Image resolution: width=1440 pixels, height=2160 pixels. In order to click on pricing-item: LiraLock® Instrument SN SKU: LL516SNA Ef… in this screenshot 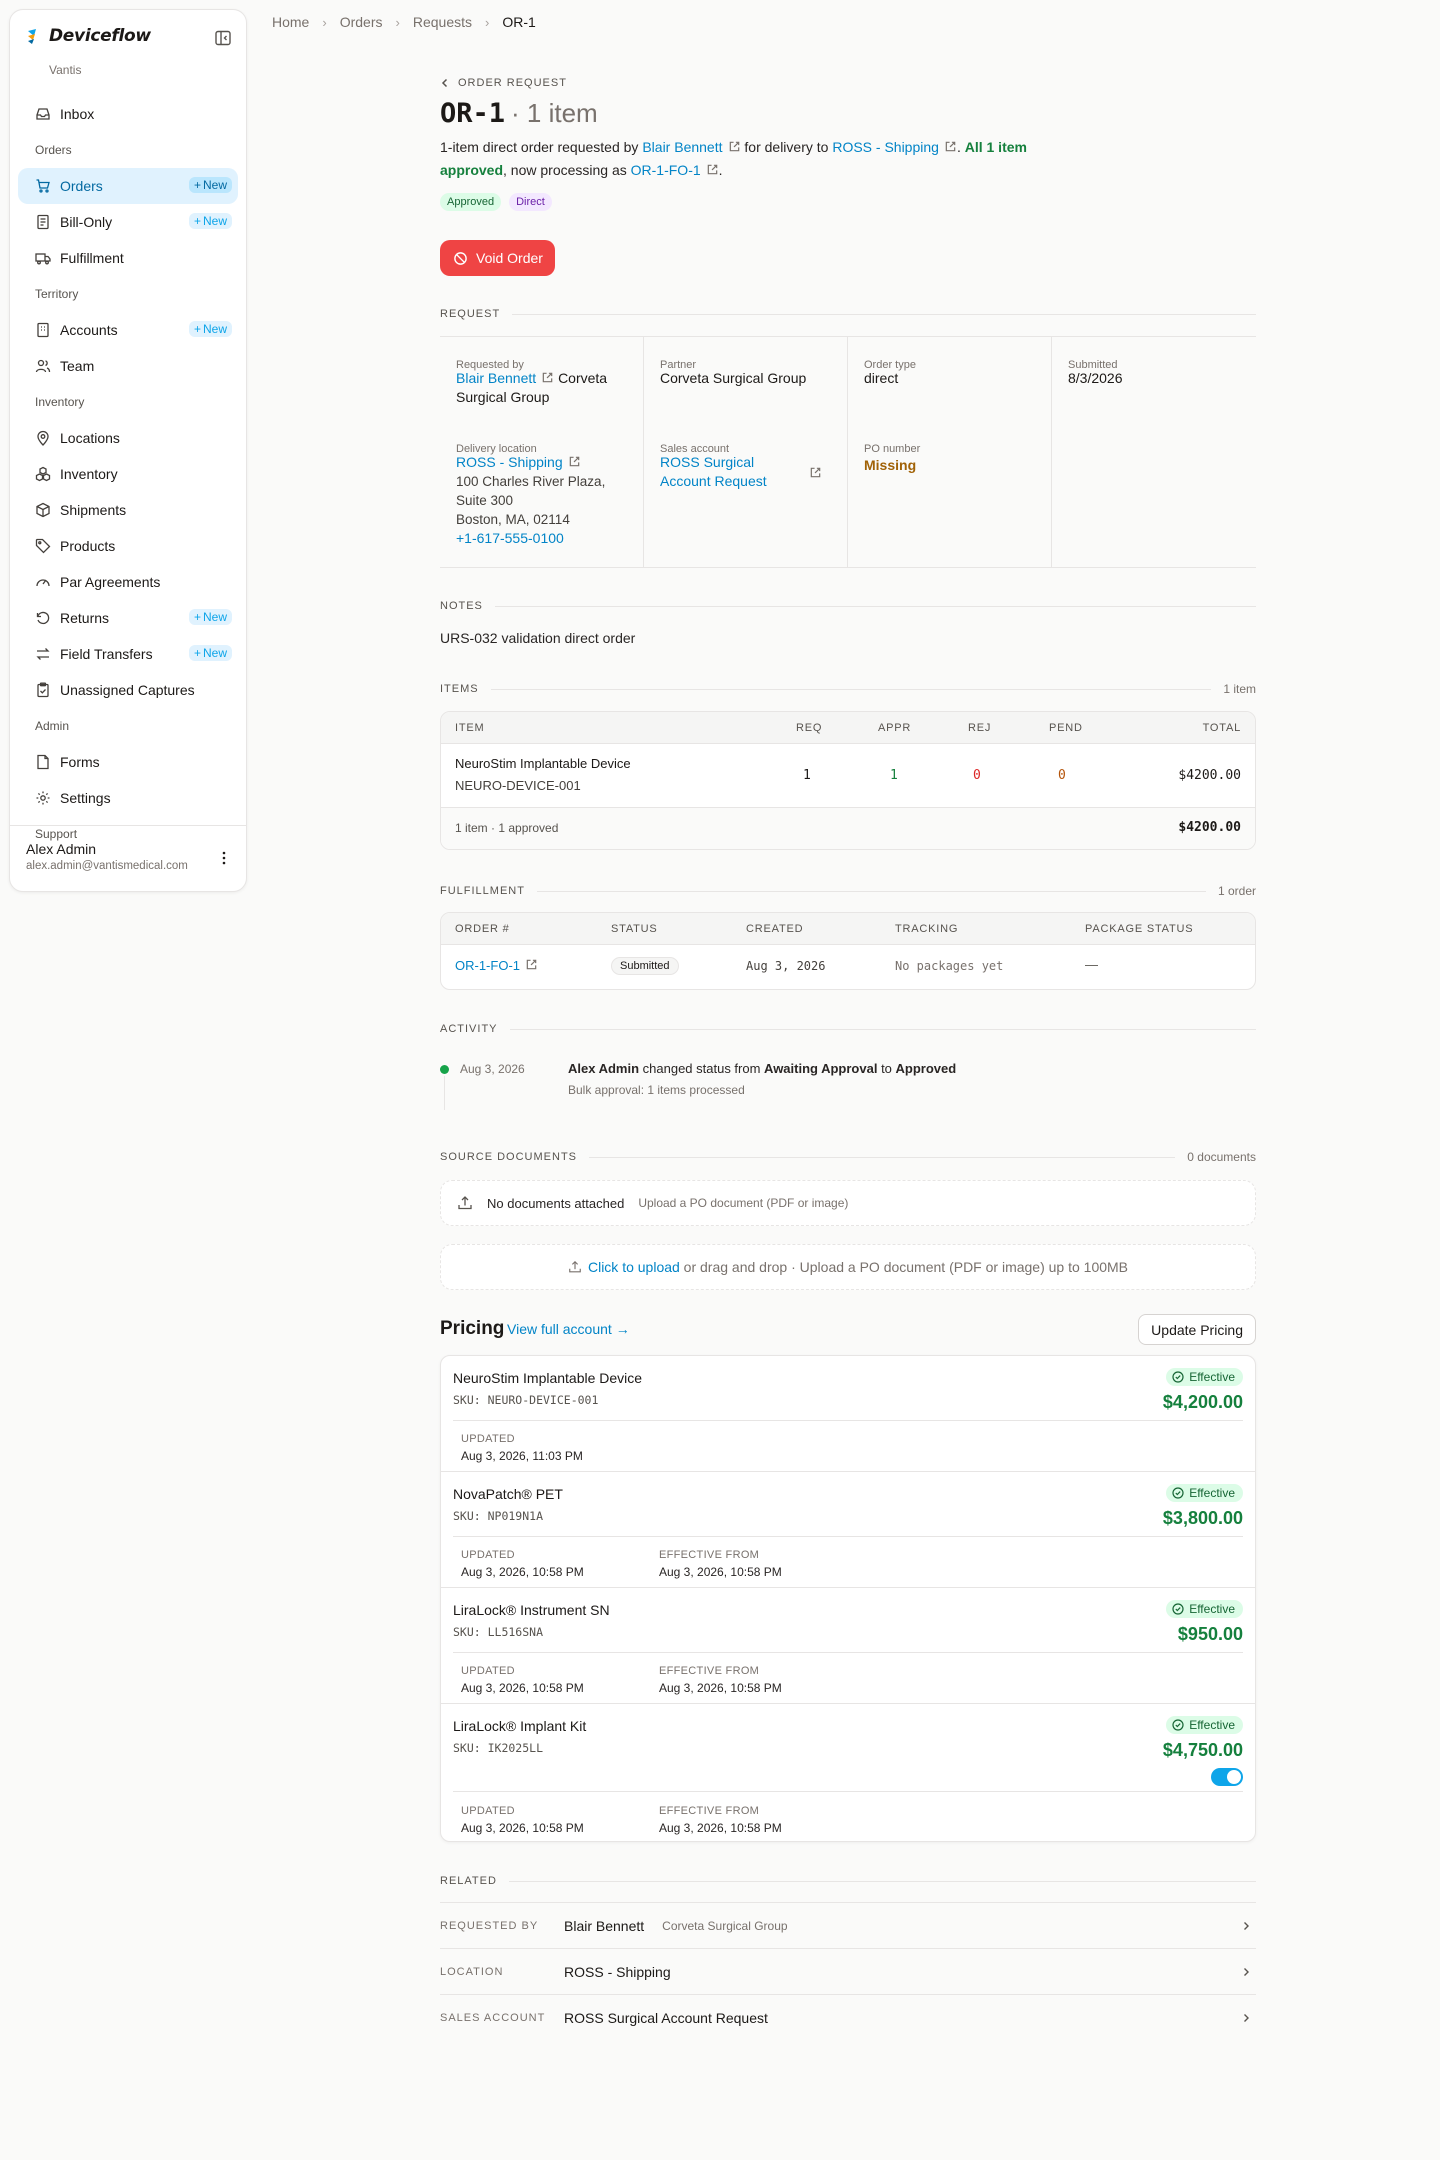, I will do `click(848, 1646)`.